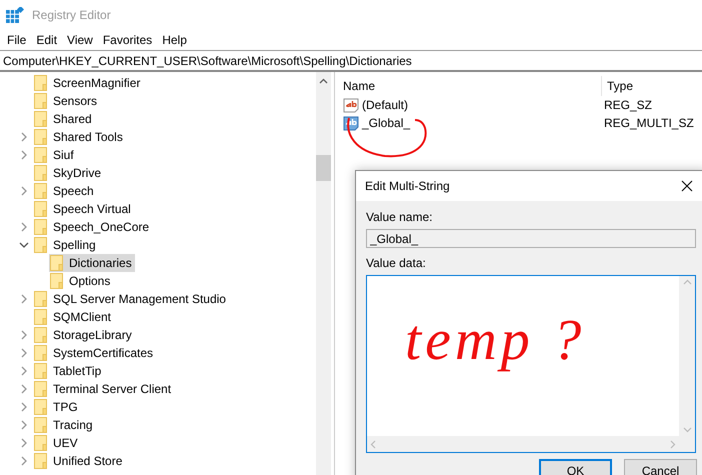 The height and width of the screenshot is (475, 702). What do you see at coordinates (652, 86) in the screenshot?
I see `column-header: Type` at bounding box center [652, 86].